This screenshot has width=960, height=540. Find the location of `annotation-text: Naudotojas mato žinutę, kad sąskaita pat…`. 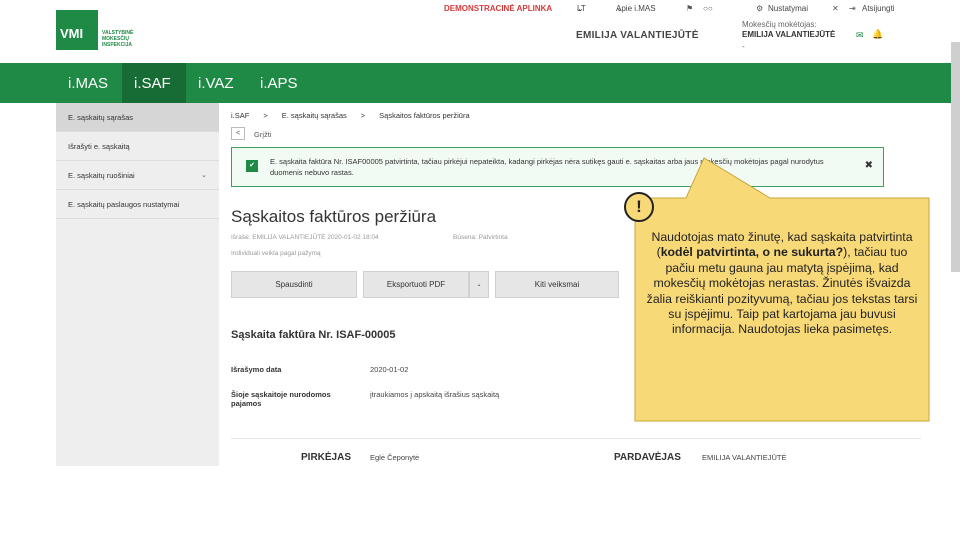

annotation-text: Naudotojas mato žinutę, kad sąskaita pat… is located at coordinates (782, 284).